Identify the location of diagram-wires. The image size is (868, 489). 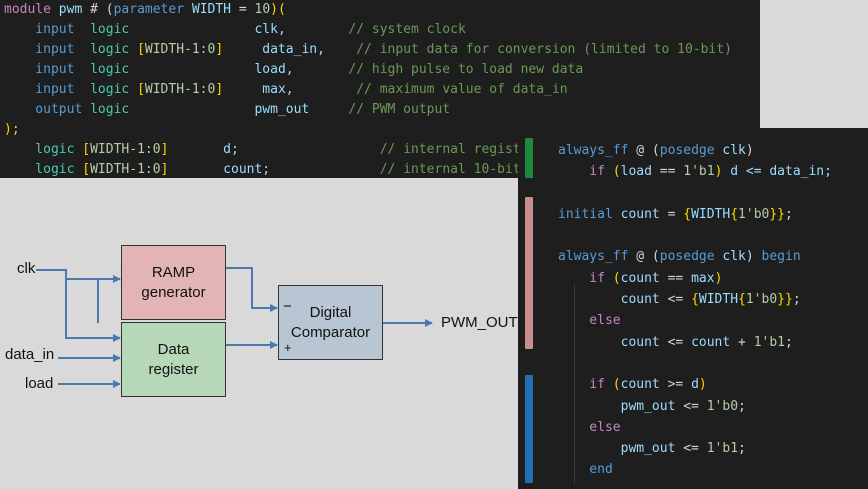
(234, 327).